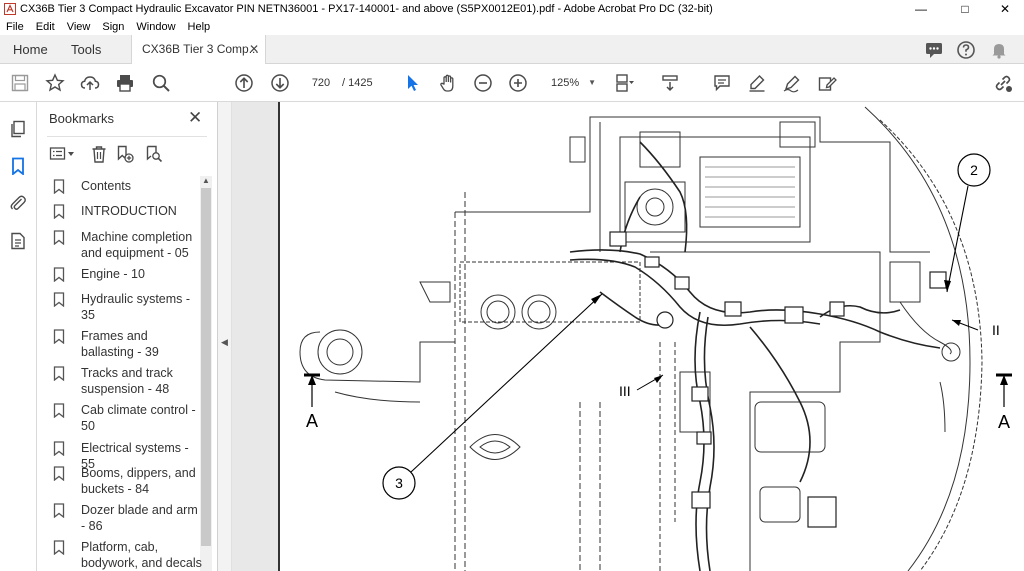 The height and width of the screenshot is (571, 1024). Describe the element at coordinates (141, 555) in the screenshot. I see `bookmark-label: Platform, cab, bodywork, and decals` at that location.